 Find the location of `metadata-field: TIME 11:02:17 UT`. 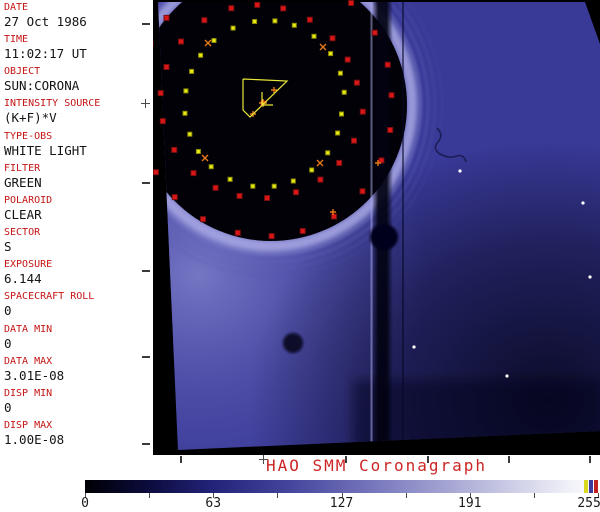

metadata-field: TIME 11:02:17 UT is located at coordinates (45, 48).